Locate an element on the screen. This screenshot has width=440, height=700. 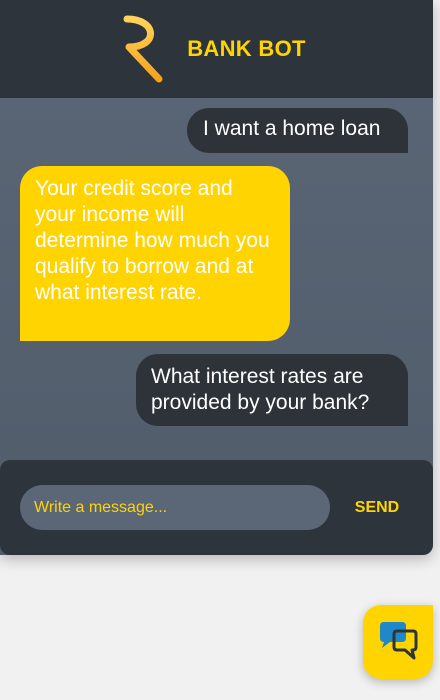
chat-bubbles-icon is located at coordinates (399, 641).